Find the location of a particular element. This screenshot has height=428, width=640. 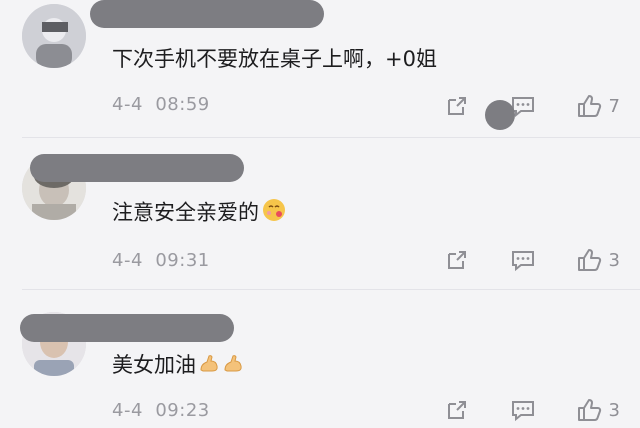

redaction-dot is located at coordinates (500, 115).